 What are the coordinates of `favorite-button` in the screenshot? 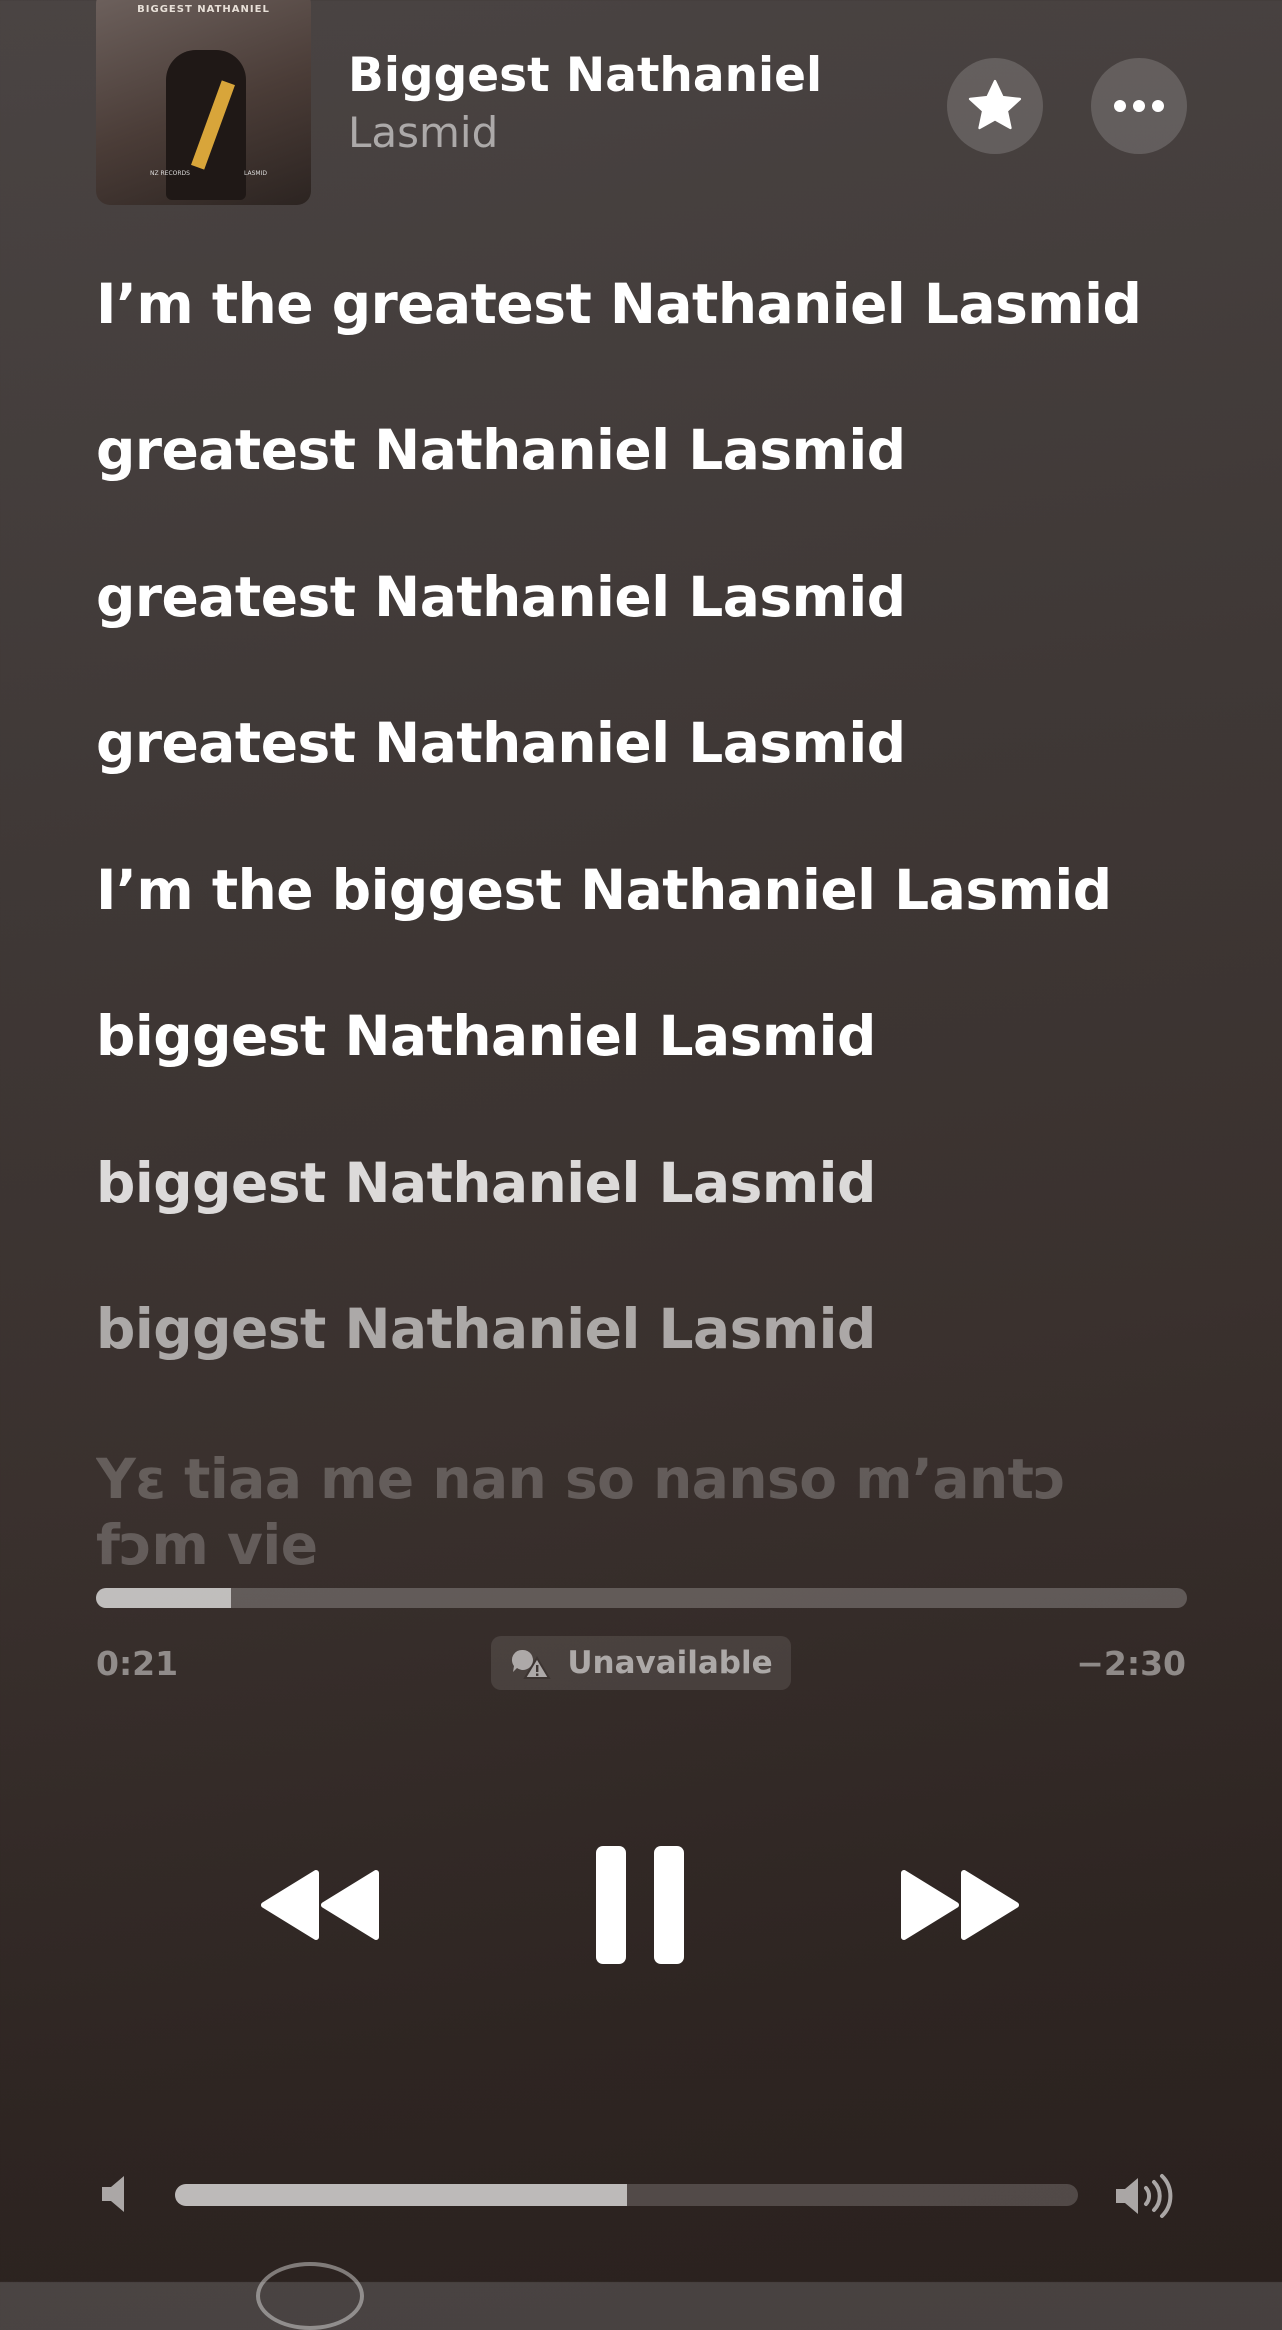 It's located at (995, 106).